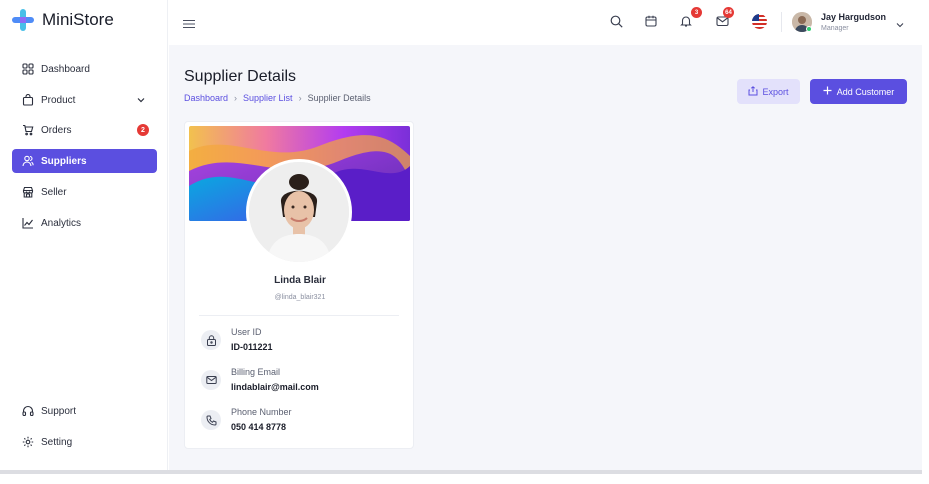 This screenshot has width=929, height=484. I want to click on info-value: ID-011221, so click(252, 347).